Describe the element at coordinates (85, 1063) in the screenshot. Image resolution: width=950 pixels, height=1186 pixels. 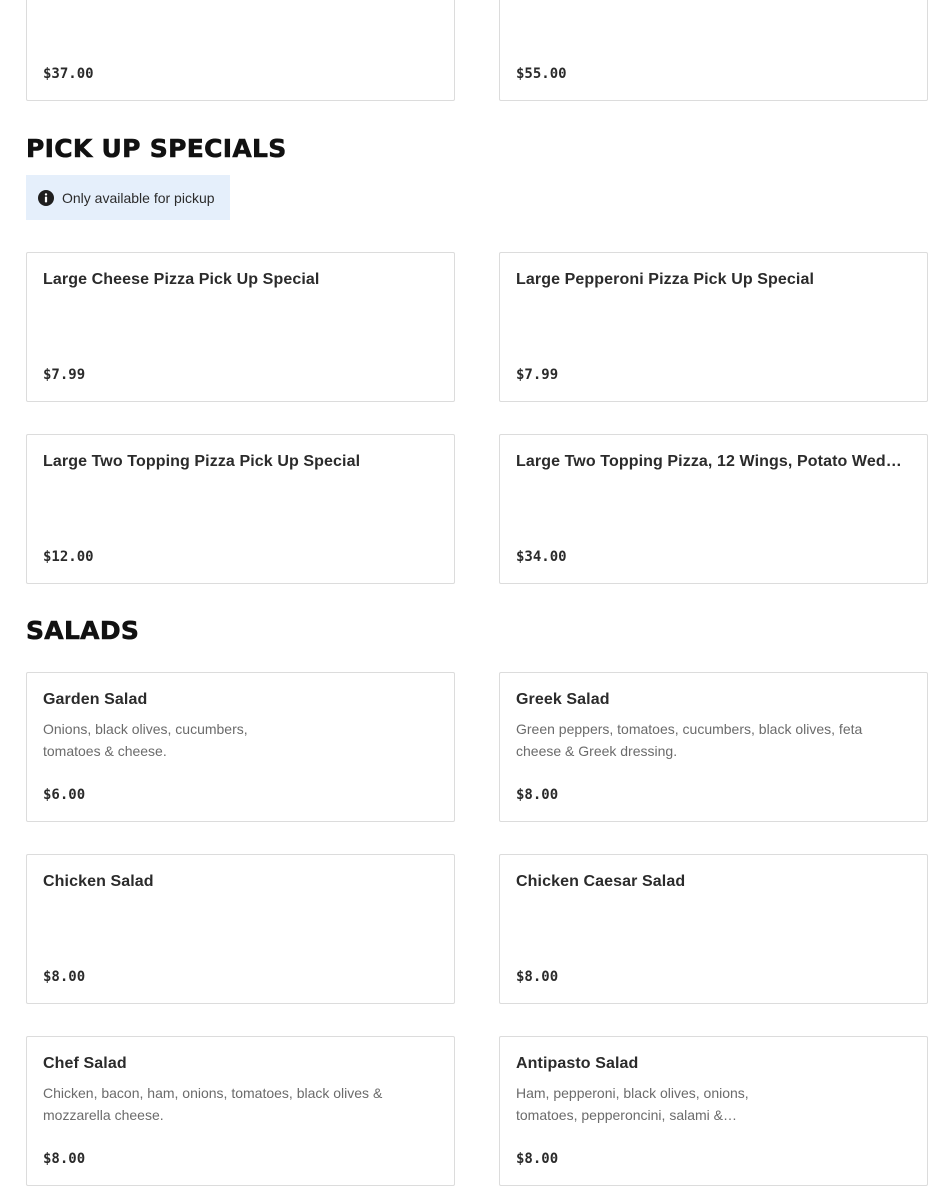
I see `menu-item-name: Chef Salad` at that location.